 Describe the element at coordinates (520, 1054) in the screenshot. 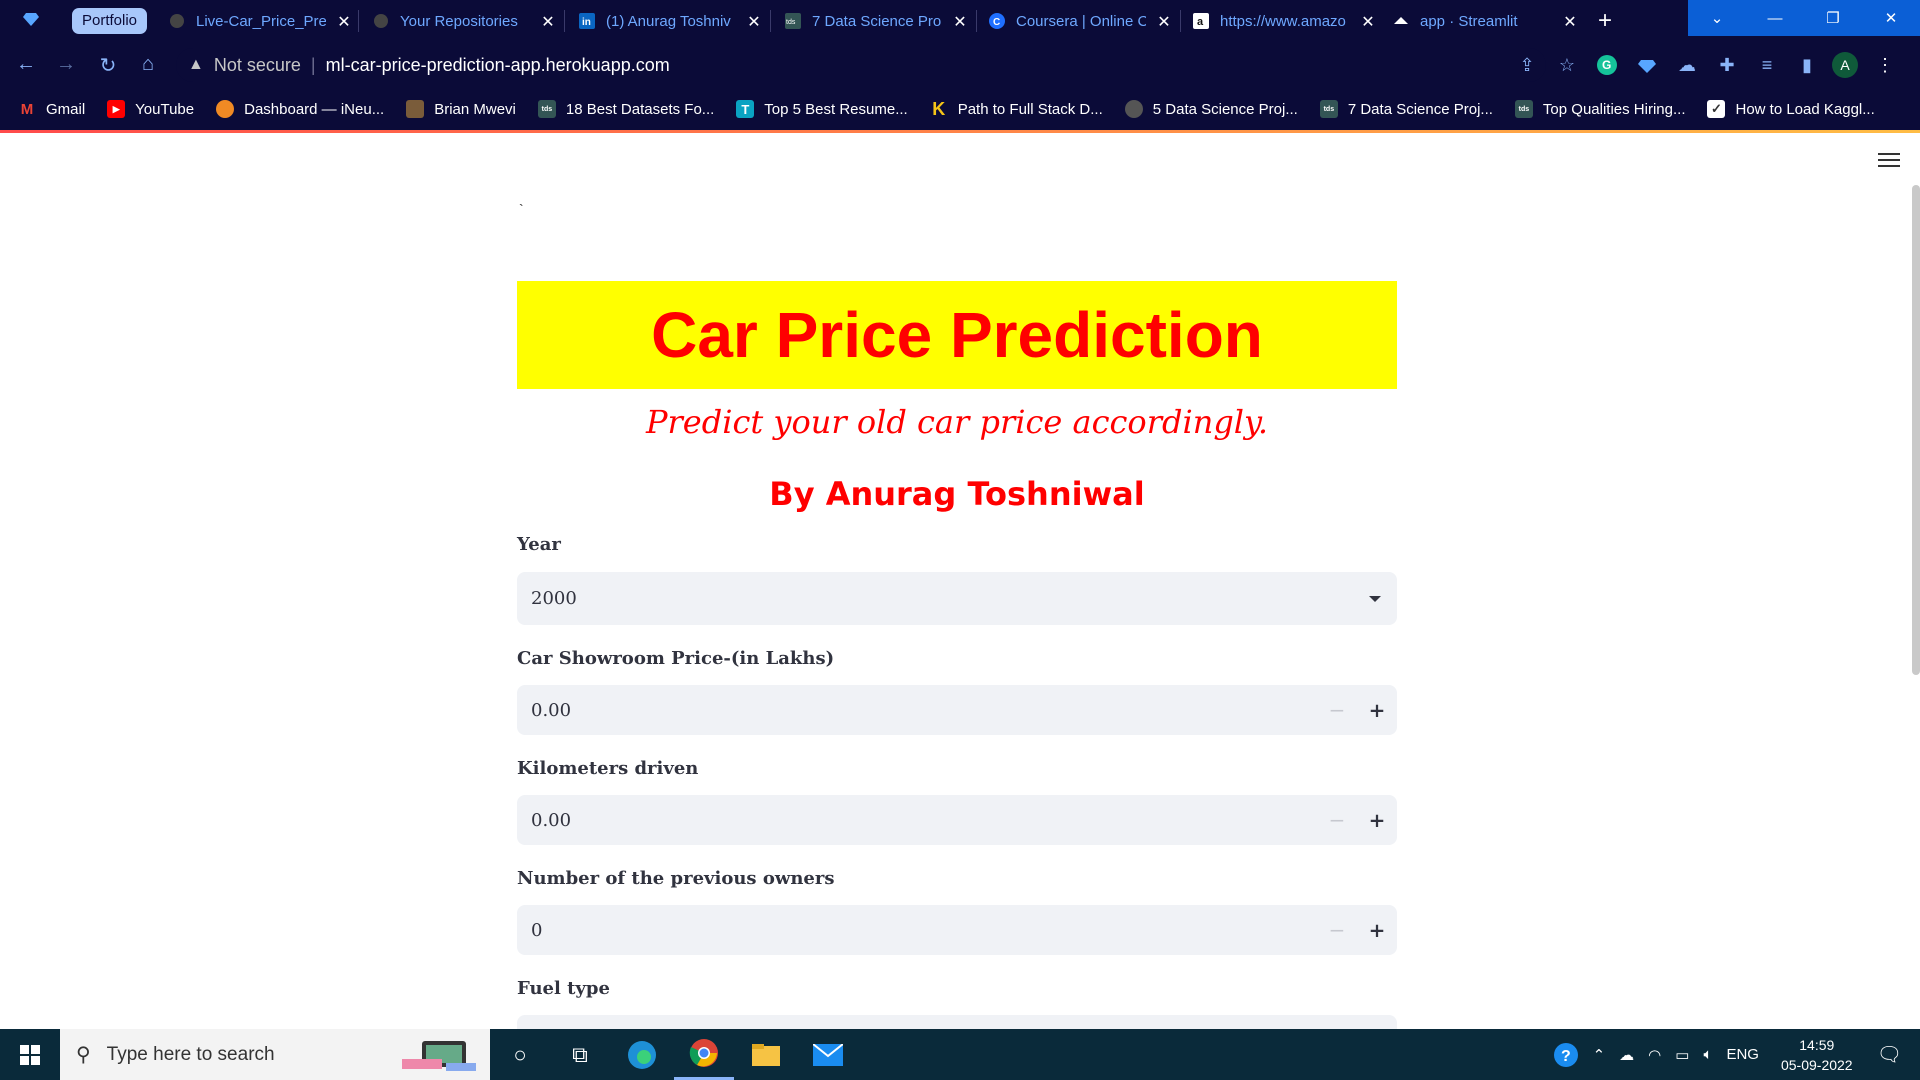

I see `cortana-button: ○` at that location.